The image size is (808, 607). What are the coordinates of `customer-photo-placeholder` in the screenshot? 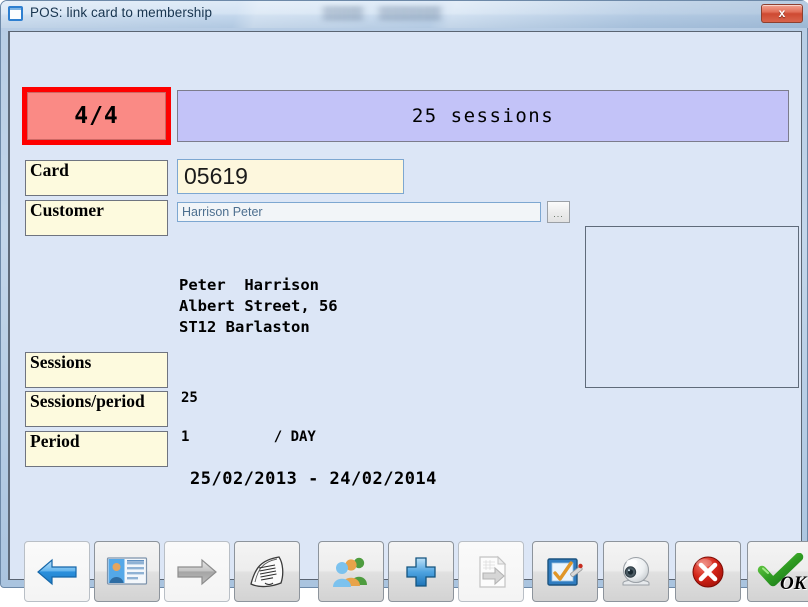 It's located at (692, 307).